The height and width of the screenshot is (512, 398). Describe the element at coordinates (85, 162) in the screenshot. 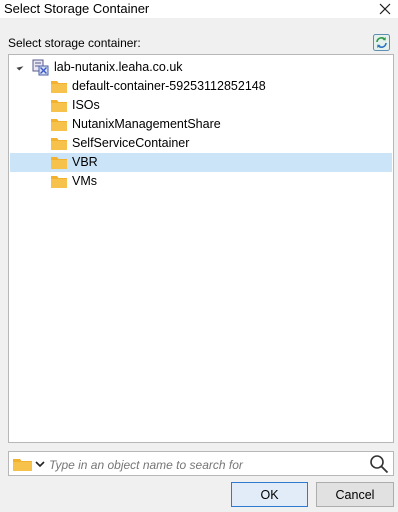

I see `tree-item-label: VBR` at that location.